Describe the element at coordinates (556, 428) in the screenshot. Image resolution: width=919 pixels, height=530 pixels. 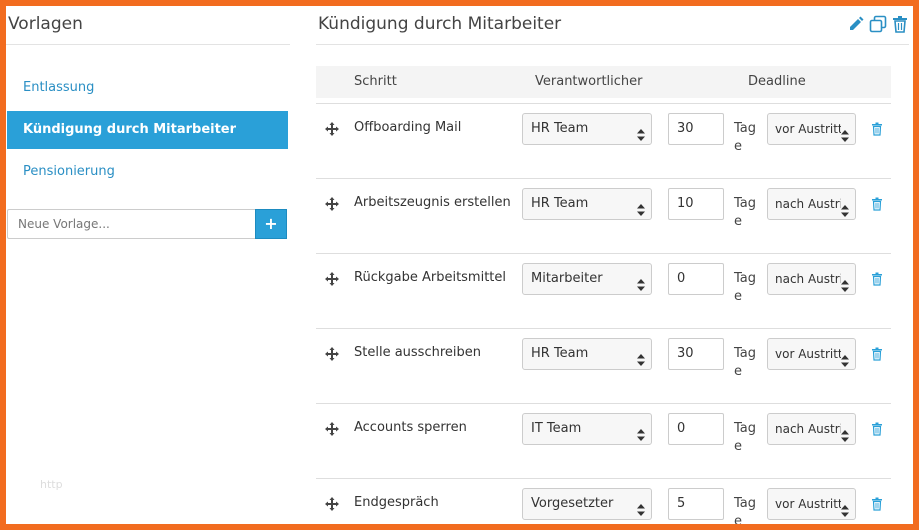
I see `owner-select-value: IT Team` at that location.